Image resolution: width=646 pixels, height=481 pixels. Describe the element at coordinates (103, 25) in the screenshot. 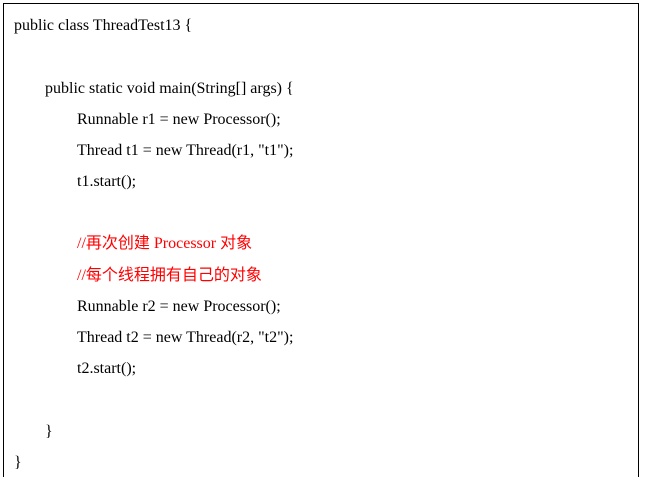

I see `class-declaration: public class ThreadTest13 {` at that location.